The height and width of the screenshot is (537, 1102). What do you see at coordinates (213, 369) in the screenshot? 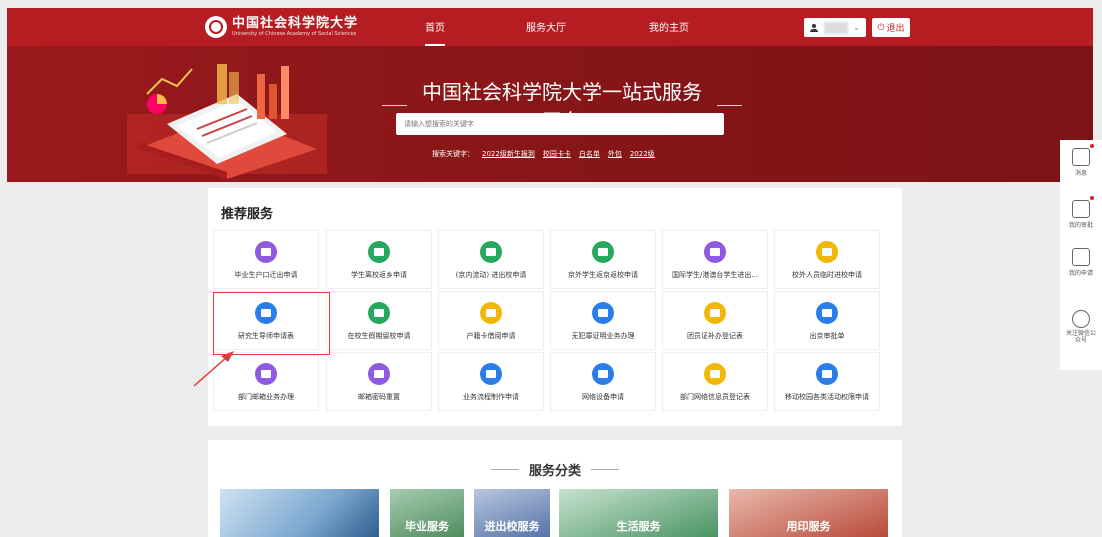
I see `red-arrow-annotation` at bounding box center [213, 369].